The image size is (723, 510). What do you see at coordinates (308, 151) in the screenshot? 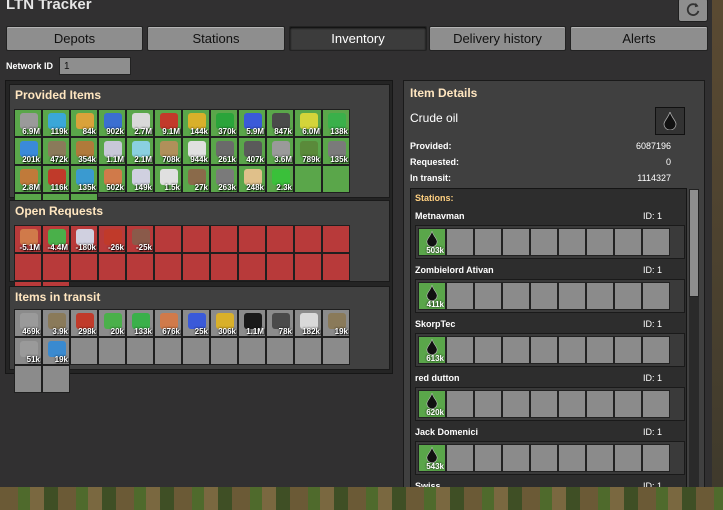
I see `item-slot: 789k` at bounding box center [308, 151].